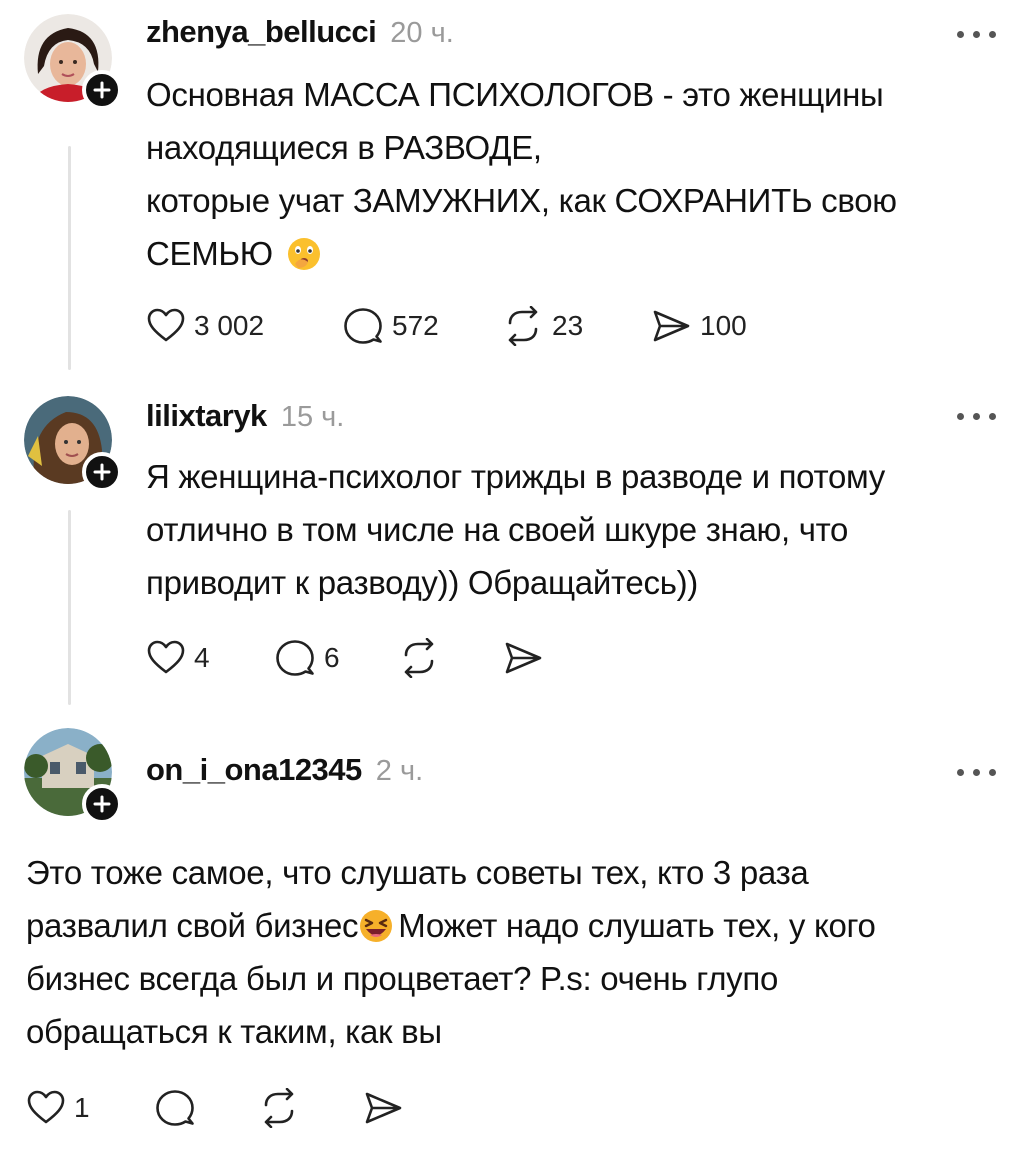 This screenshot has height=1157, width=1024. What do you see at coordinates (229, 325) in the screenshot?
I see `like-count: 3 002` at bounding box center [229, 325].